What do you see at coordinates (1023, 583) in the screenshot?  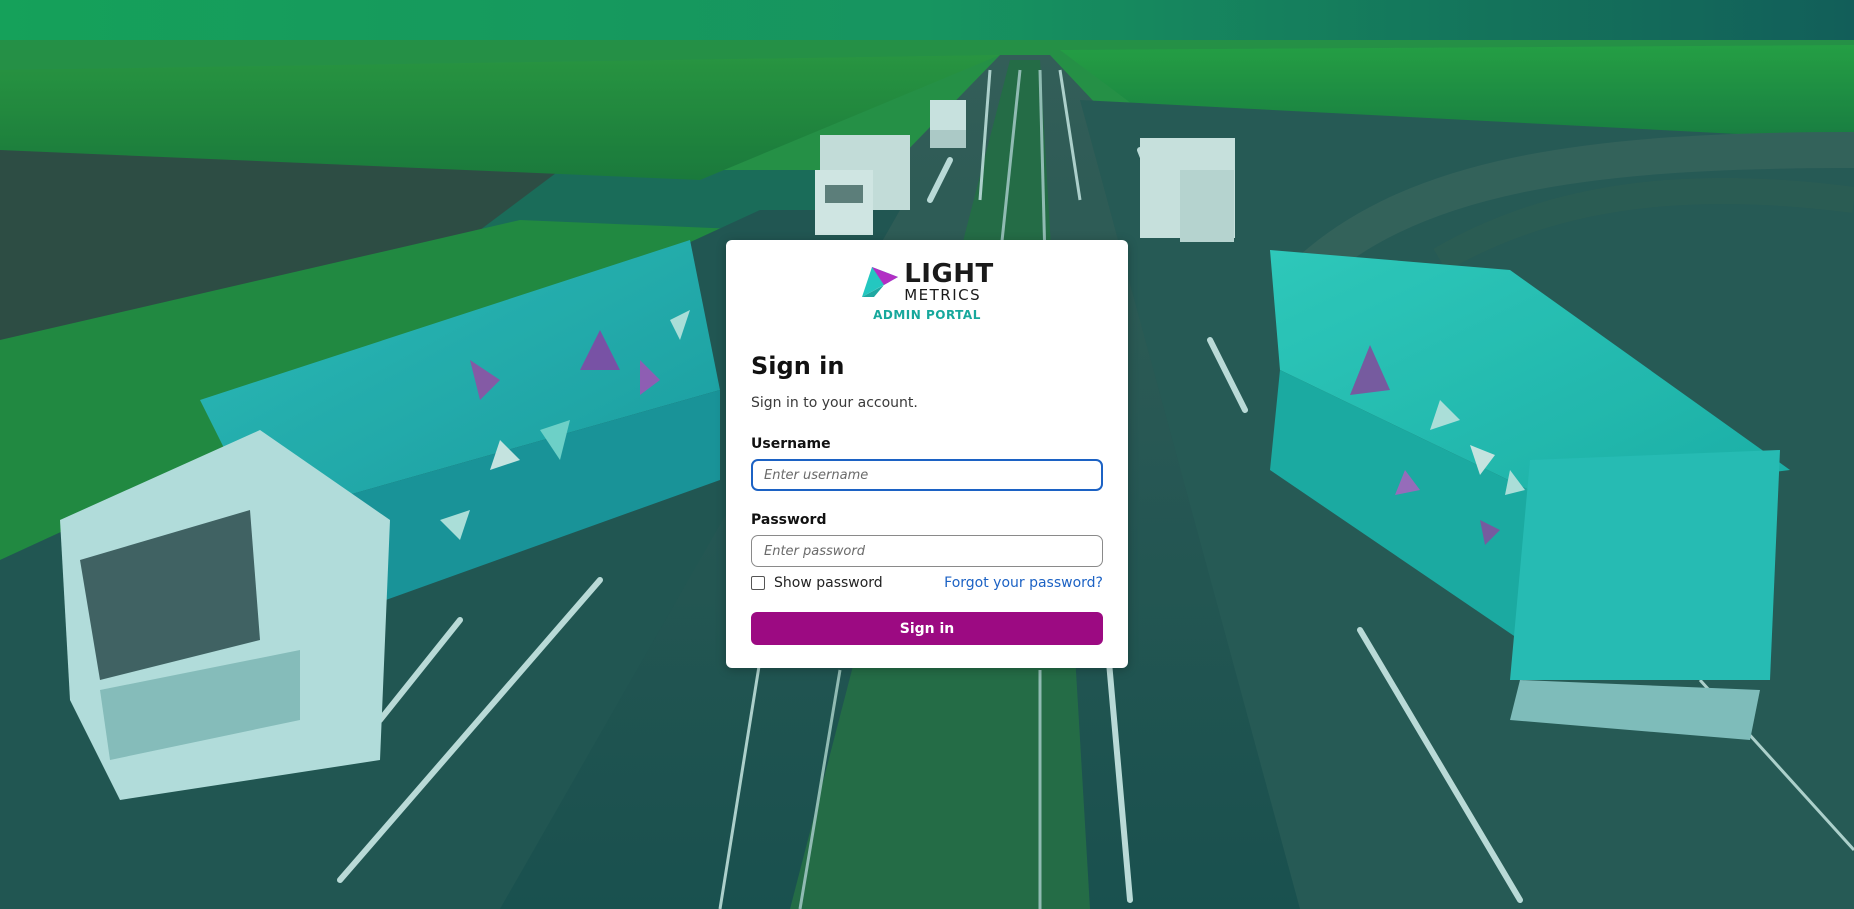 I see `forgot-password-link: Forgot your password?` at bounding box center [1023, 583].